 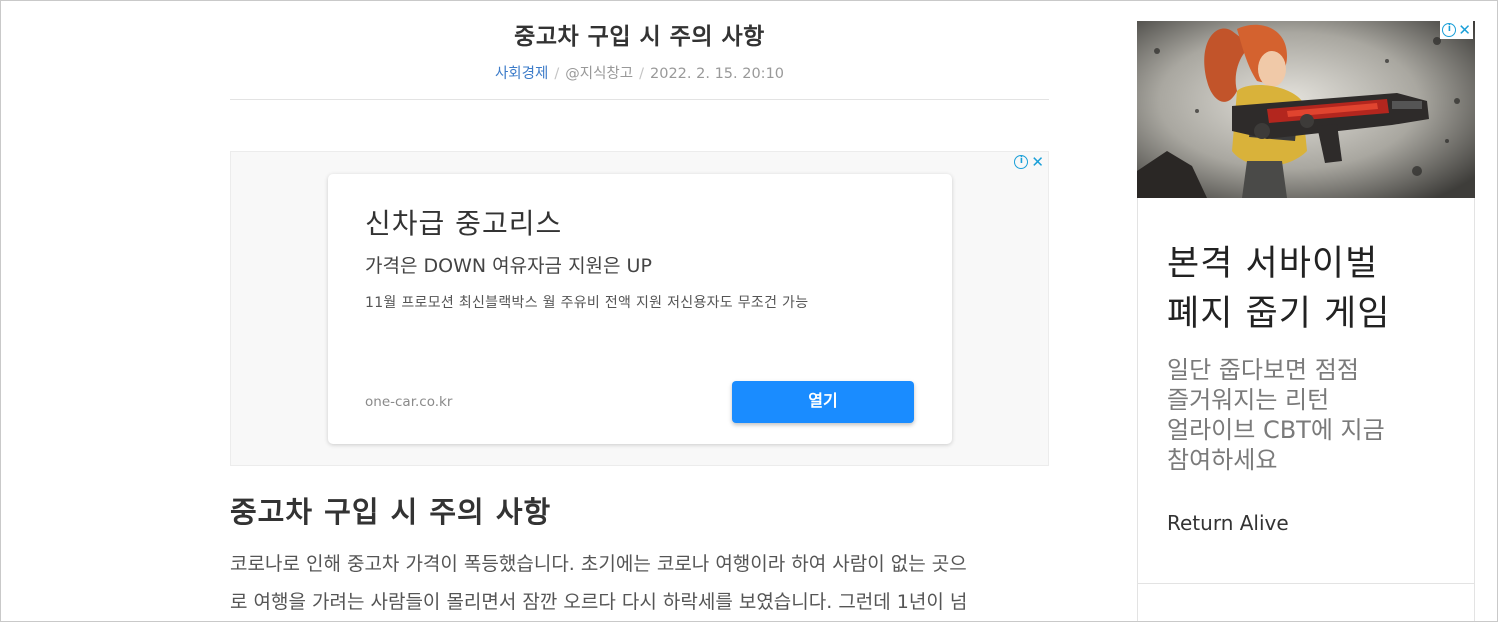 I want to click on sidebar-ad-title-line: 본격 서바이벌, so click(x=1273, y=264).